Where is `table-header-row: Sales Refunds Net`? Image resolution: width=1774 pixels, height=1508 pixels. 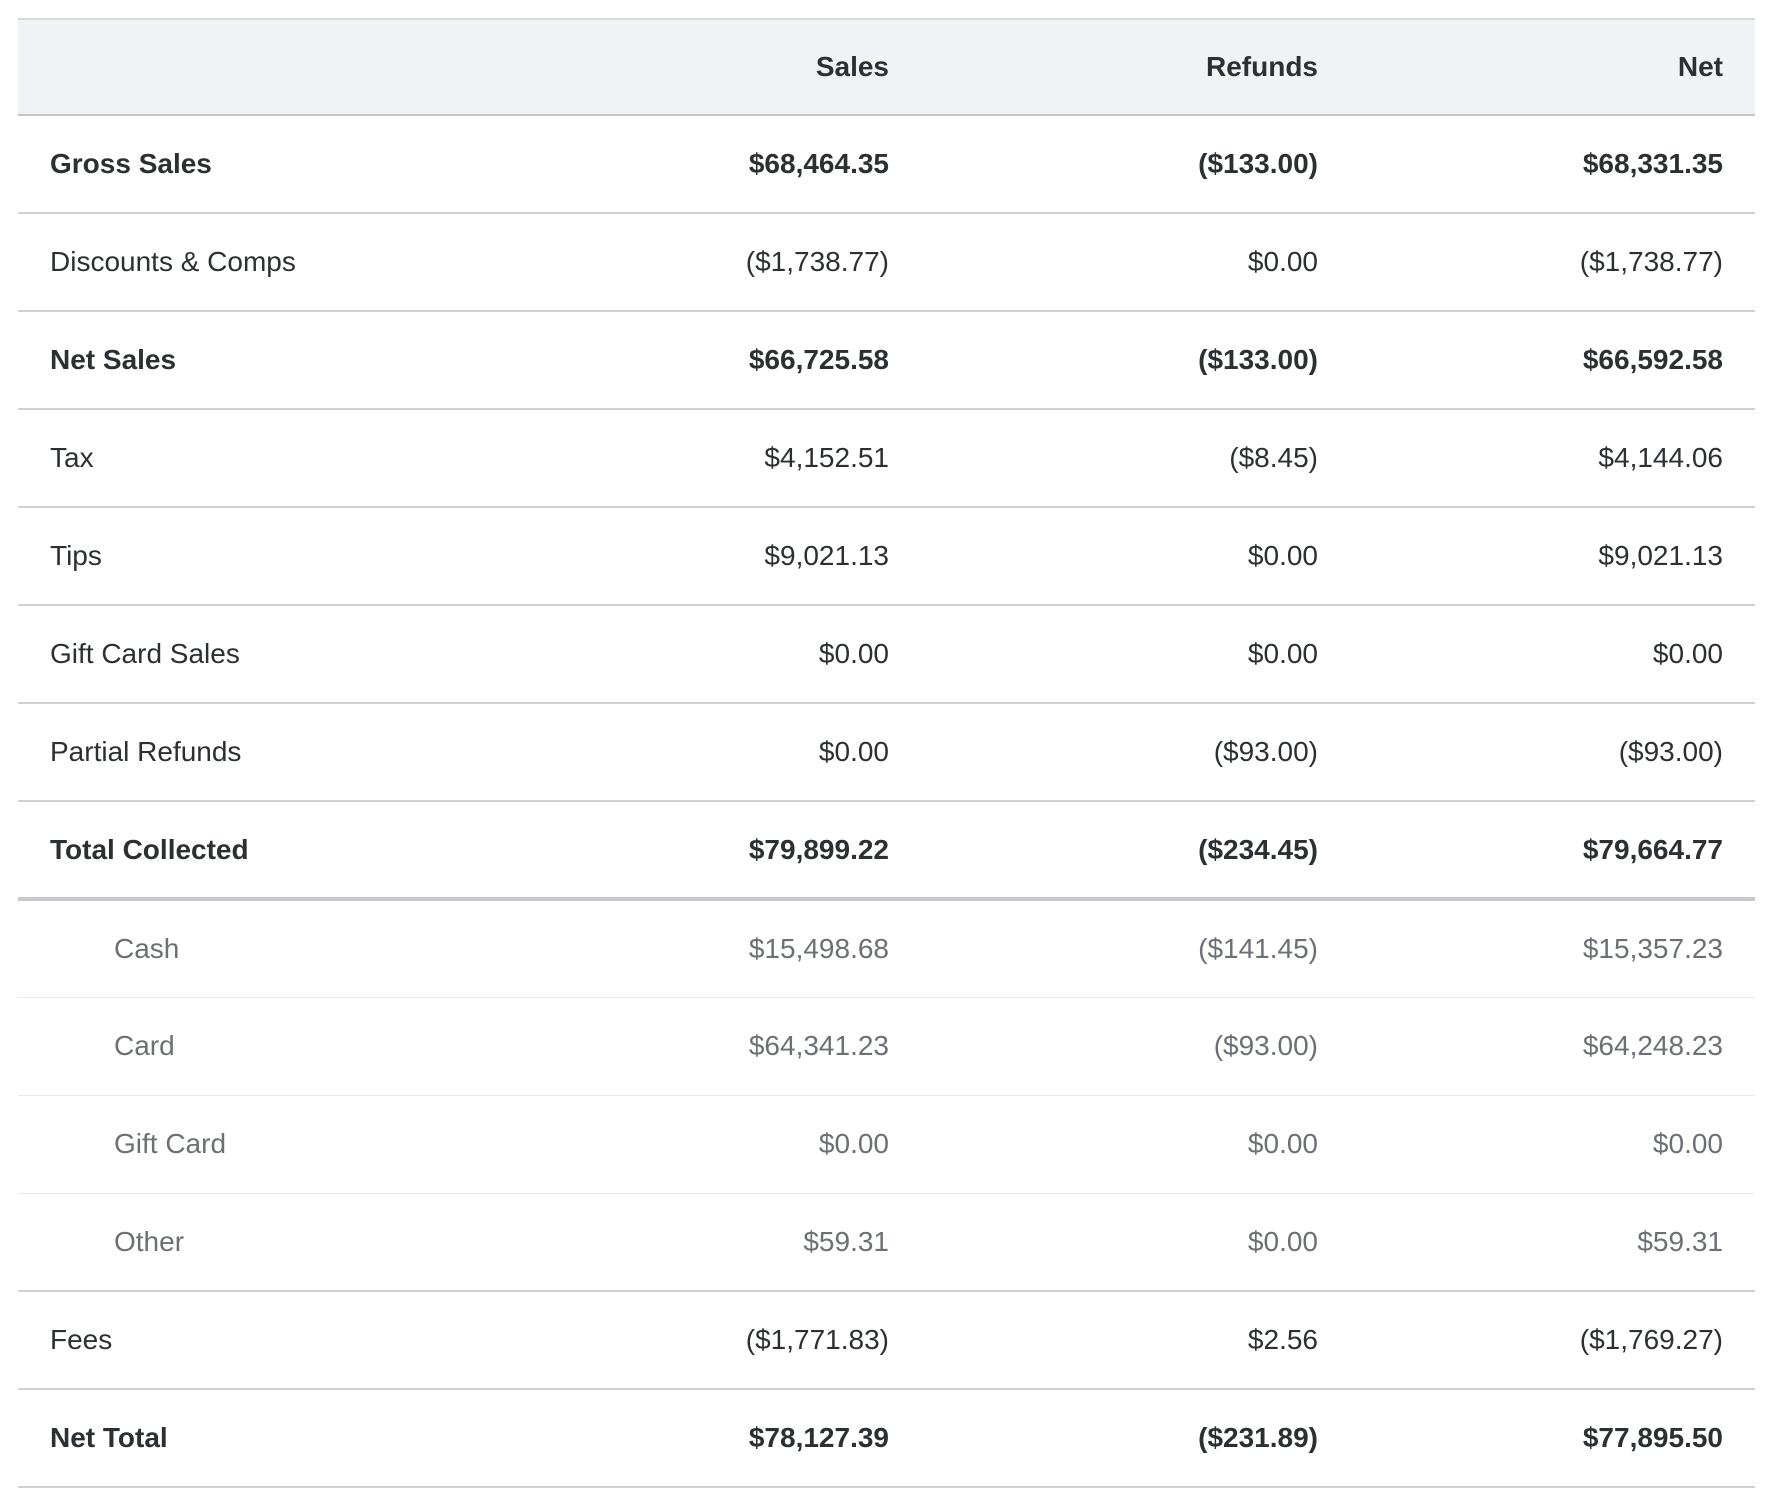
table-header-row: Sales Refunds Net is located at coordinates (886, 67).